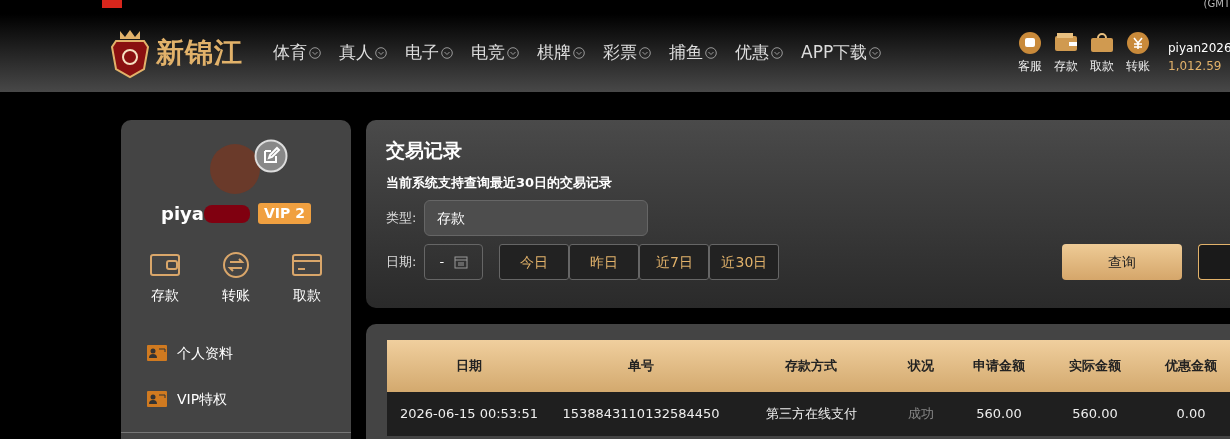 The height and width of the screenshot is (439, 1230). What do you see at coordinates (1102, 66) in the screenshot?
I see `action-label: 取款` at bounding box center [1102, 66].